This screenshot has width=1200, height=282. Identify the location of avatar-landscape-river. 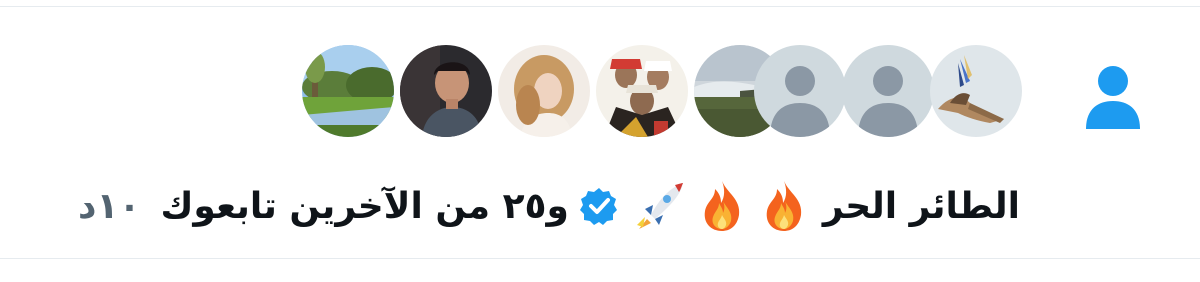
(348, 91).